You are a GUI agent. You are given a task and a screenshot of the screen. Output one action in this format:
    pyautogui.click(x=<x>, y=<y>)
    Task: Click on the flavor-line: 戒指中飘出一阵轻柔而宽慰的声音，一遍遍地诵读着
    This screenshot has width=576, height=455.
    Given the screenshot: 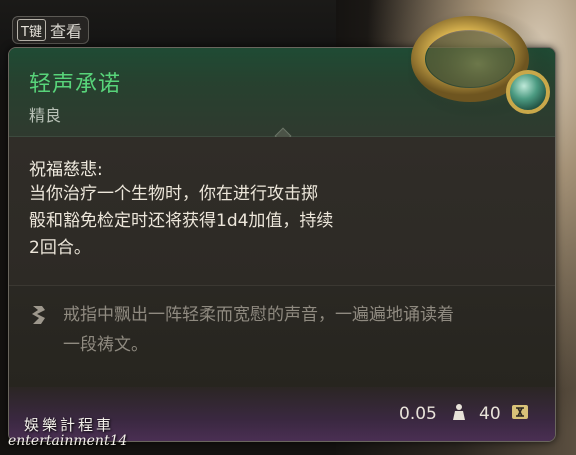 What is the action you would take?
    pyautogui.click(x=258, y=315)
    